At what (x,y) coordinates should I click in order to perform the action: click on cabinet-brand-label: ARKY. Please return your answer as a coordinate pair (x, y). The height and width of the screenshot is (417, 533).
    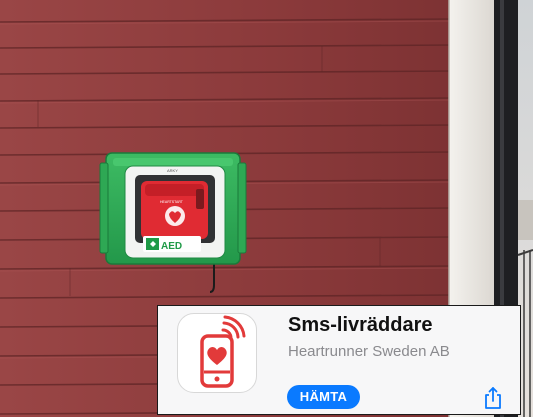
    Looking at the image, I should click on (172, 170).